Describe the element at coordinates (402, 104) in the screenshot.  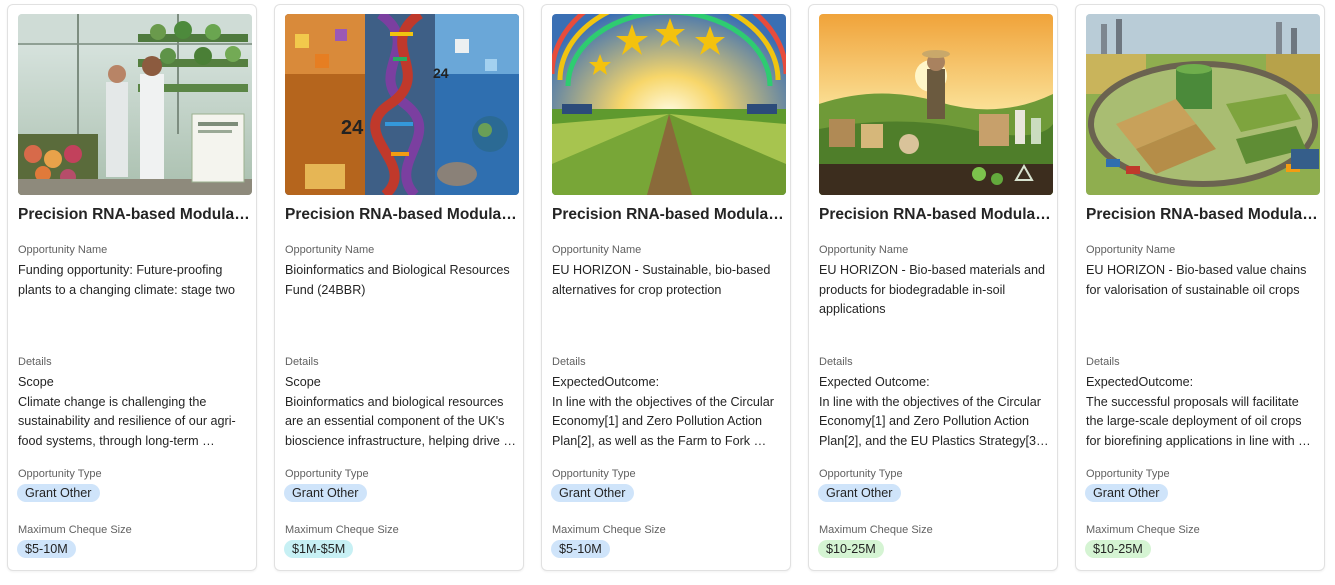
I see `card-image: 24 24` at that location.